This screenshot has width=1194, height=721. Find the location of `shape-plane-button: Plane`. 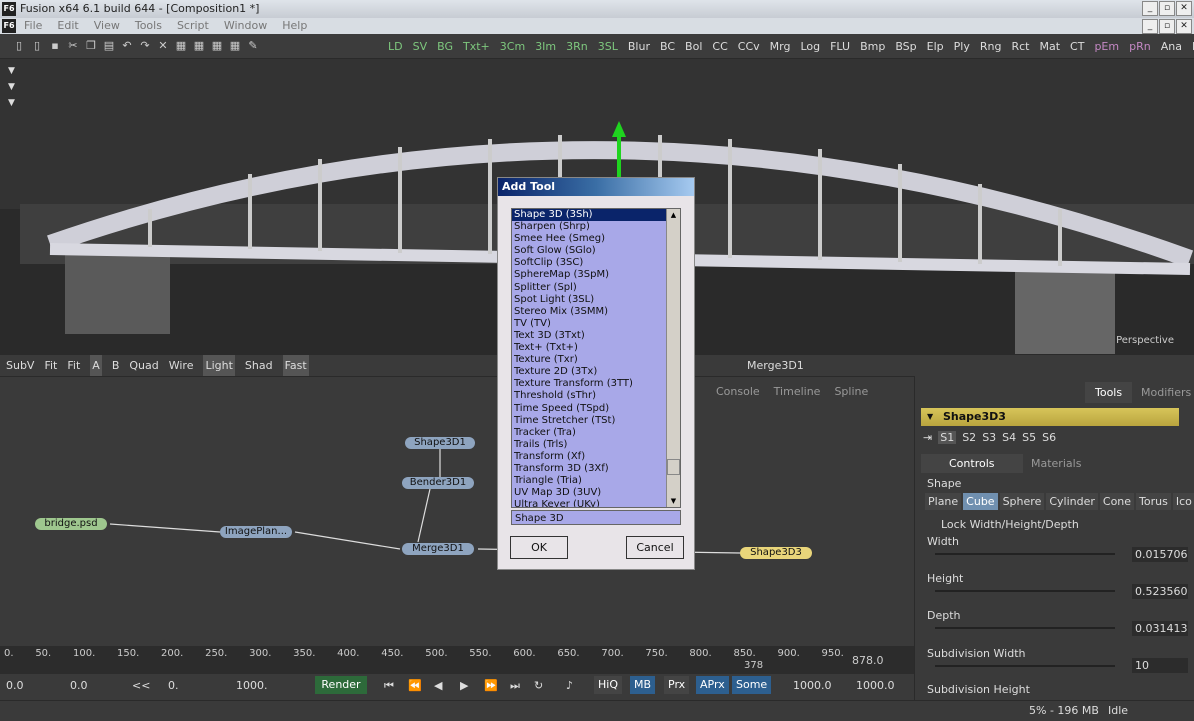

shape-plane-button: Plane is located at coordinates (943, 501).